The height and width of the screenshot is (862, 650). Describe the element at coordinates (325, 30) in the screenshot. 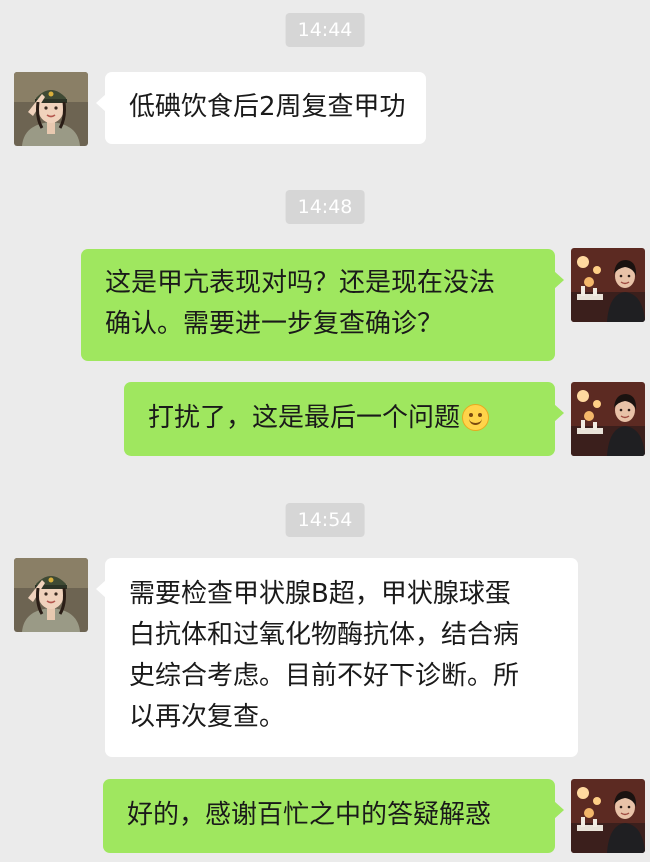

I see `timestamp: 14:44` at that location.